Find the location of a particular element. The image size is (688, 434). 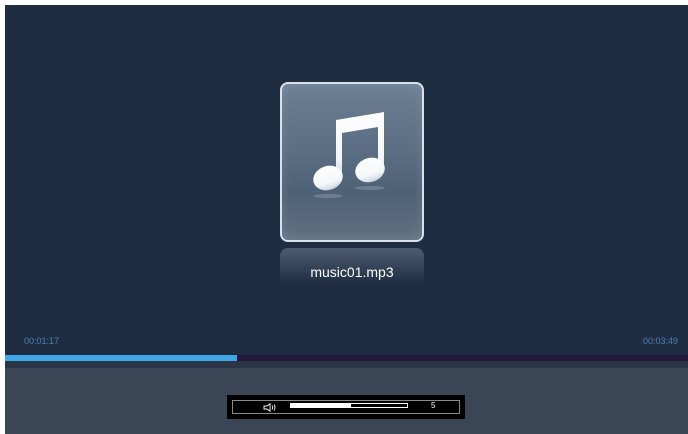

time-elapsed: 00:01:17 is located at coordinates (42, 341).